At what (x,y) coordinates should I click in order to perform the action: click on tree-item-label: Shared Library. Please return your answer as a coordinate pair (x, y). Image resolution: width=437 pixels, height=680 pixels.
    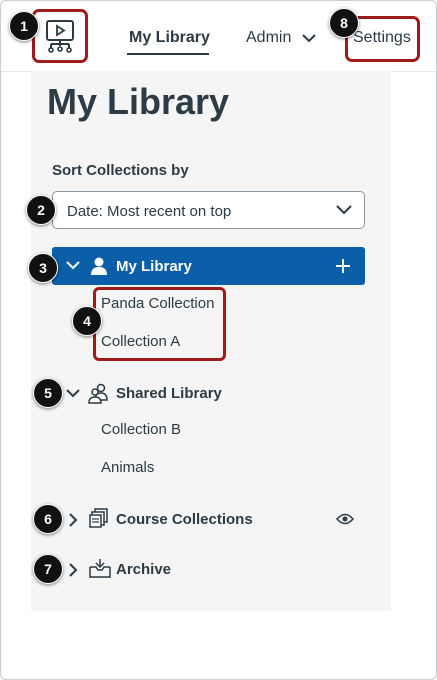
    Looking at the image, I should click on (169, 393).